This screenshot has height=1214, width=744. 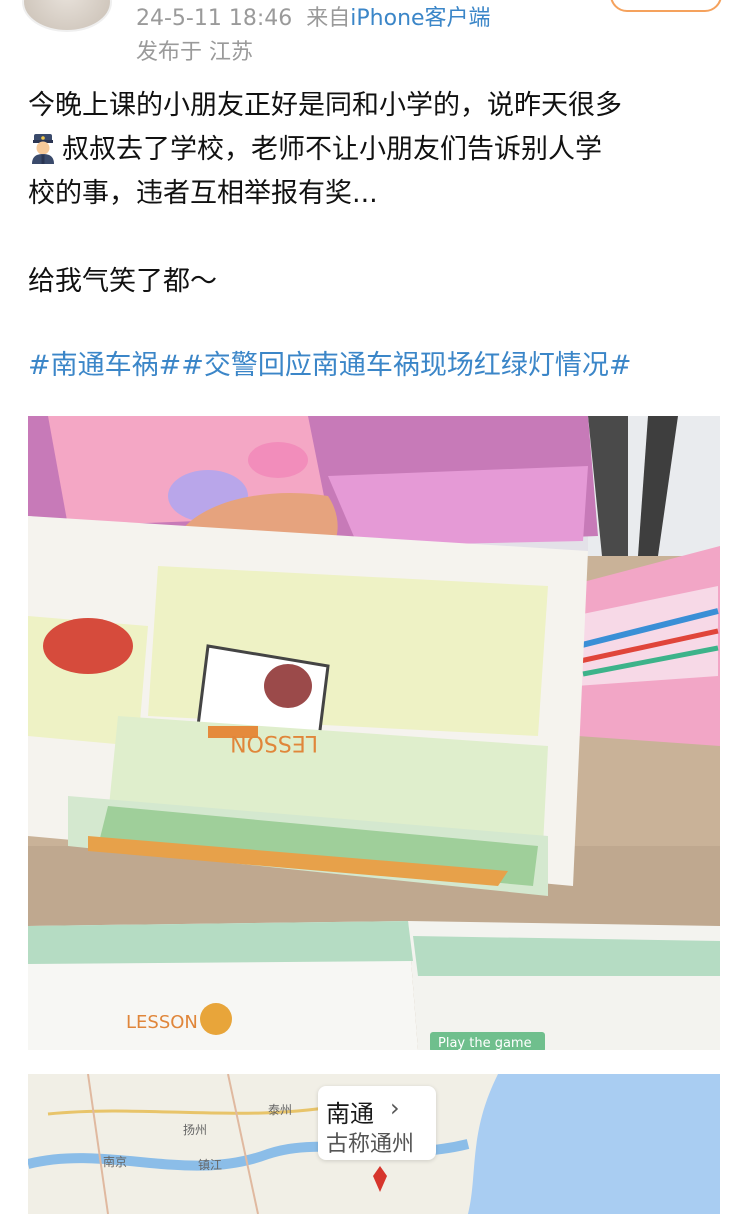 I want to click on map-label: 泰州, so click(x=280, y=1110).